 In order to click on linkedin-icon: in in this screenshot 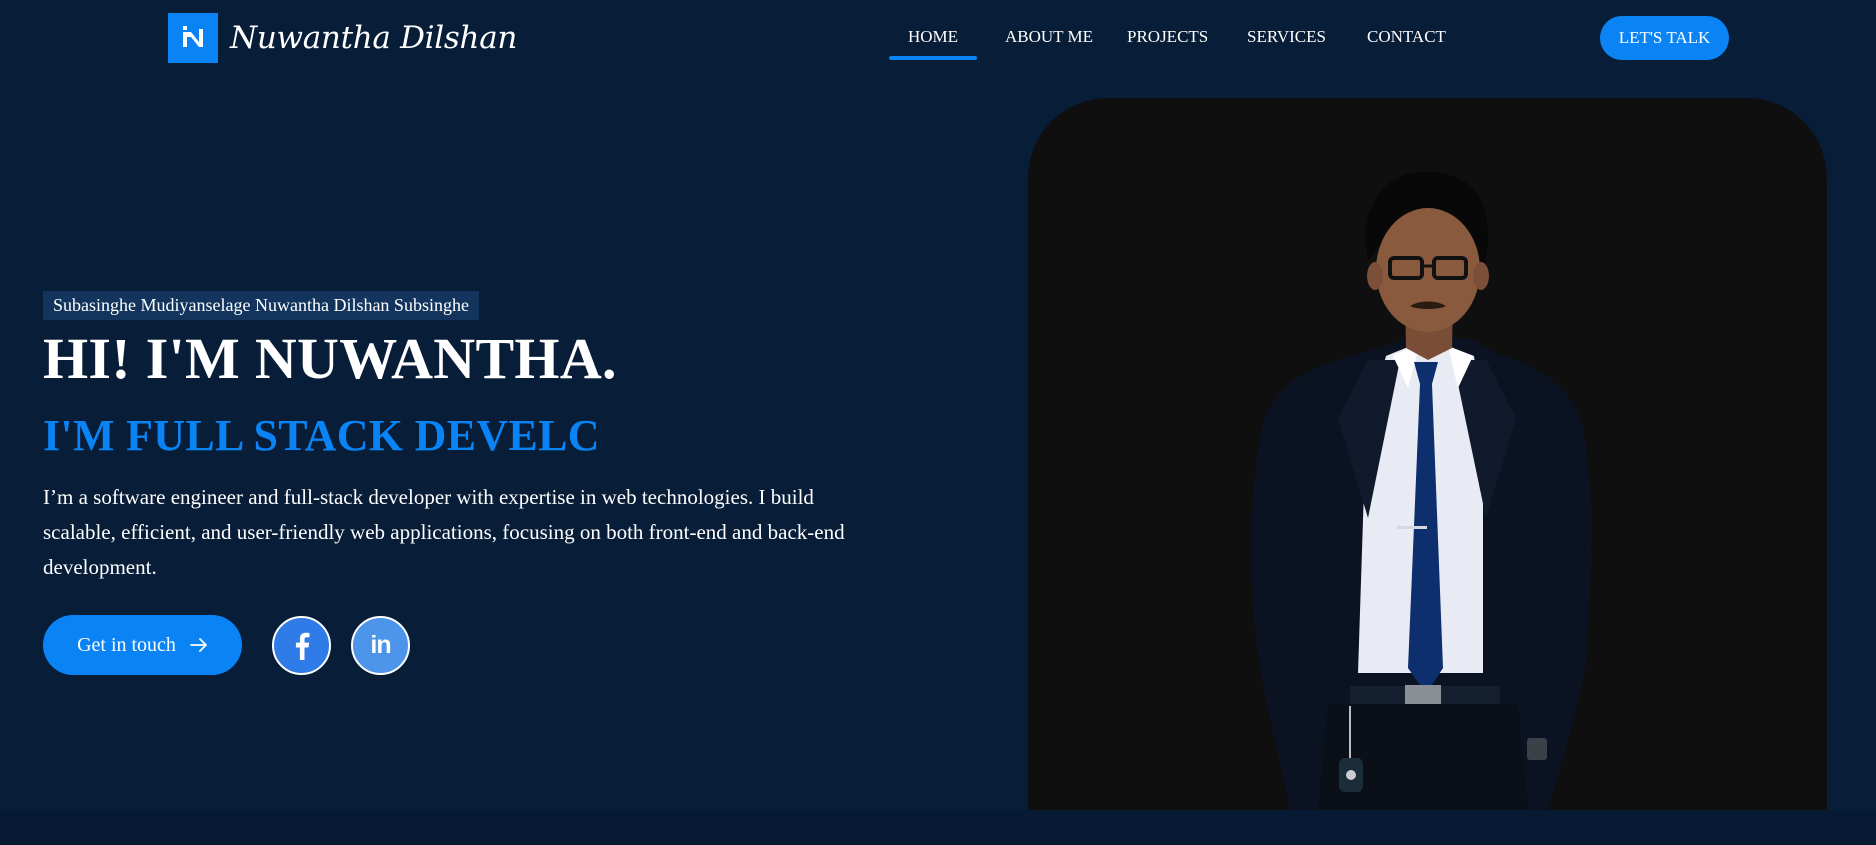, I will do `click(380, 645)`.